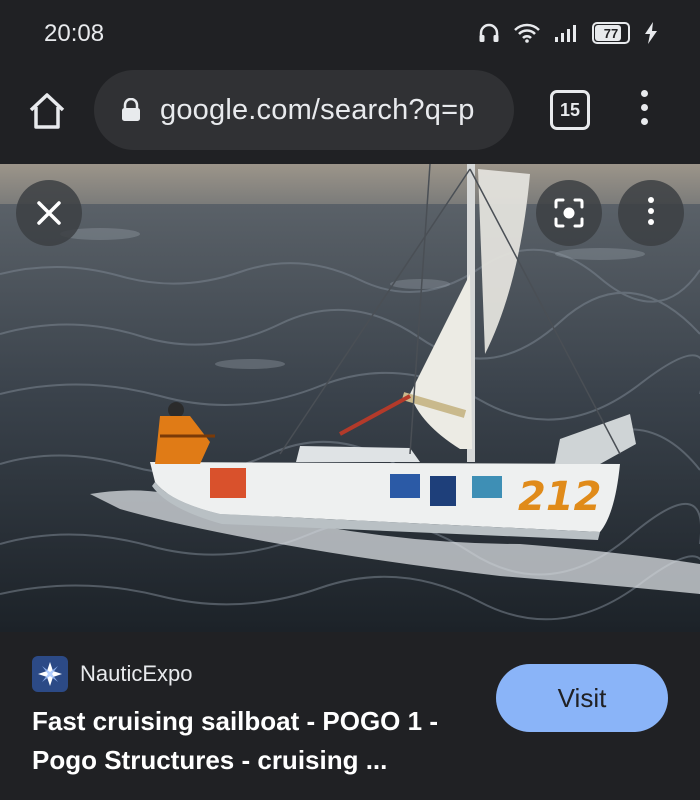  I want to click on more-options-icon, so click(651, 213).